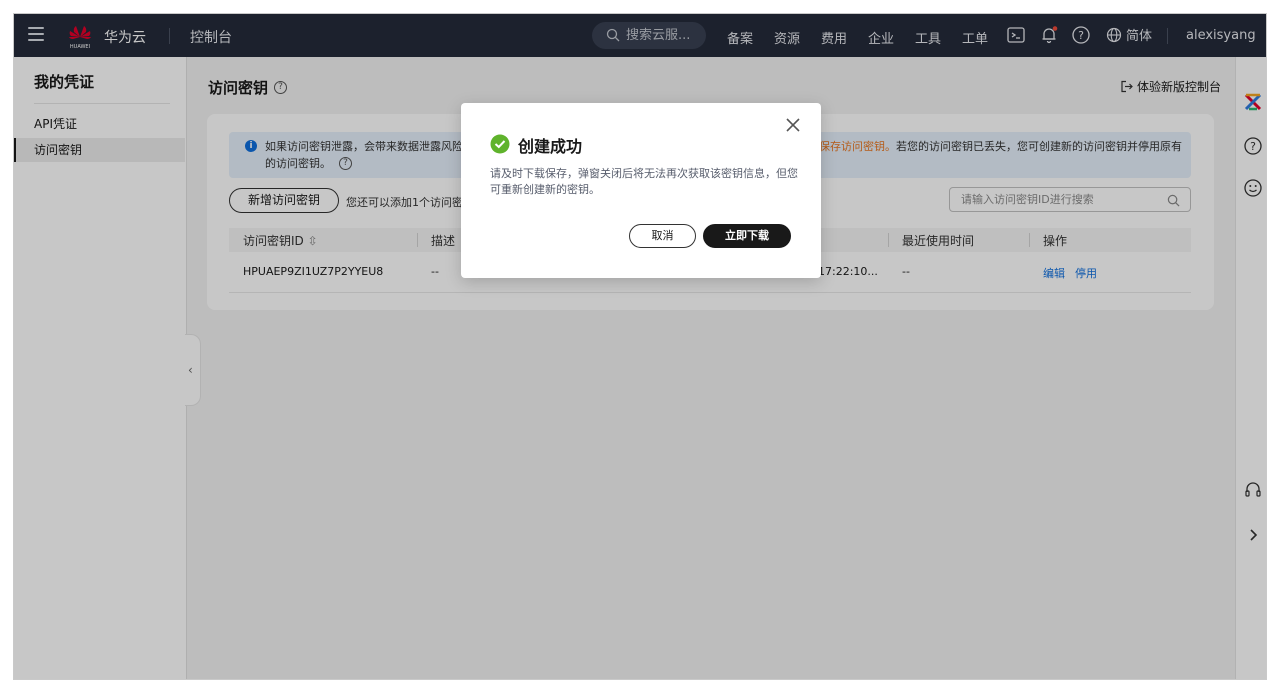 This screenshot has width=1280, height=693. What do you see at coordinates (793, 125) in the screenshot?
I see `close-icon` at bounding box center [793, 125].